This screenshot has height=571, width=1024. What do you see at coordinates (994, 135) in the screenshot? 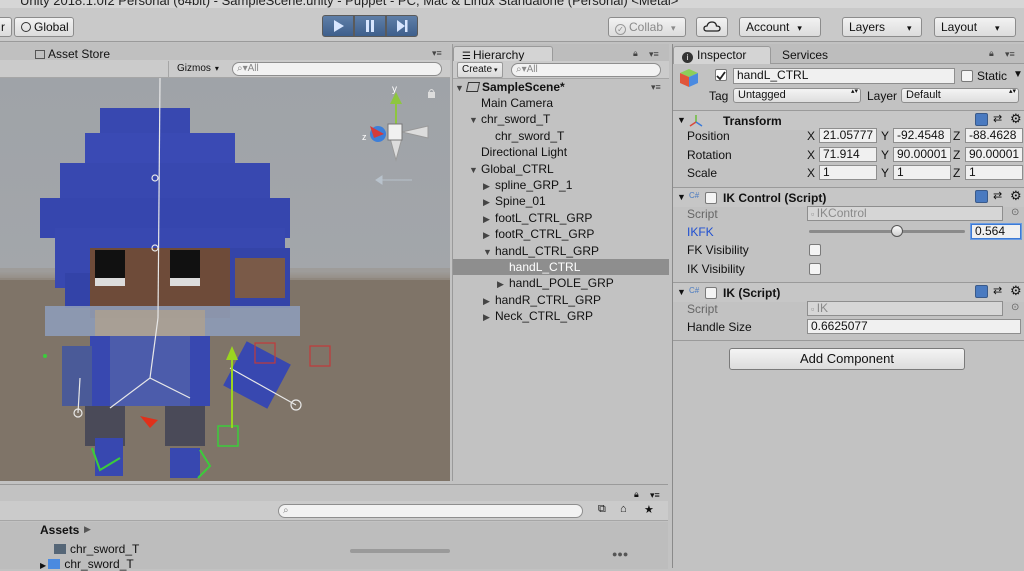
I see `position-z-field: -88.4628` at bounding box center [994, 135].